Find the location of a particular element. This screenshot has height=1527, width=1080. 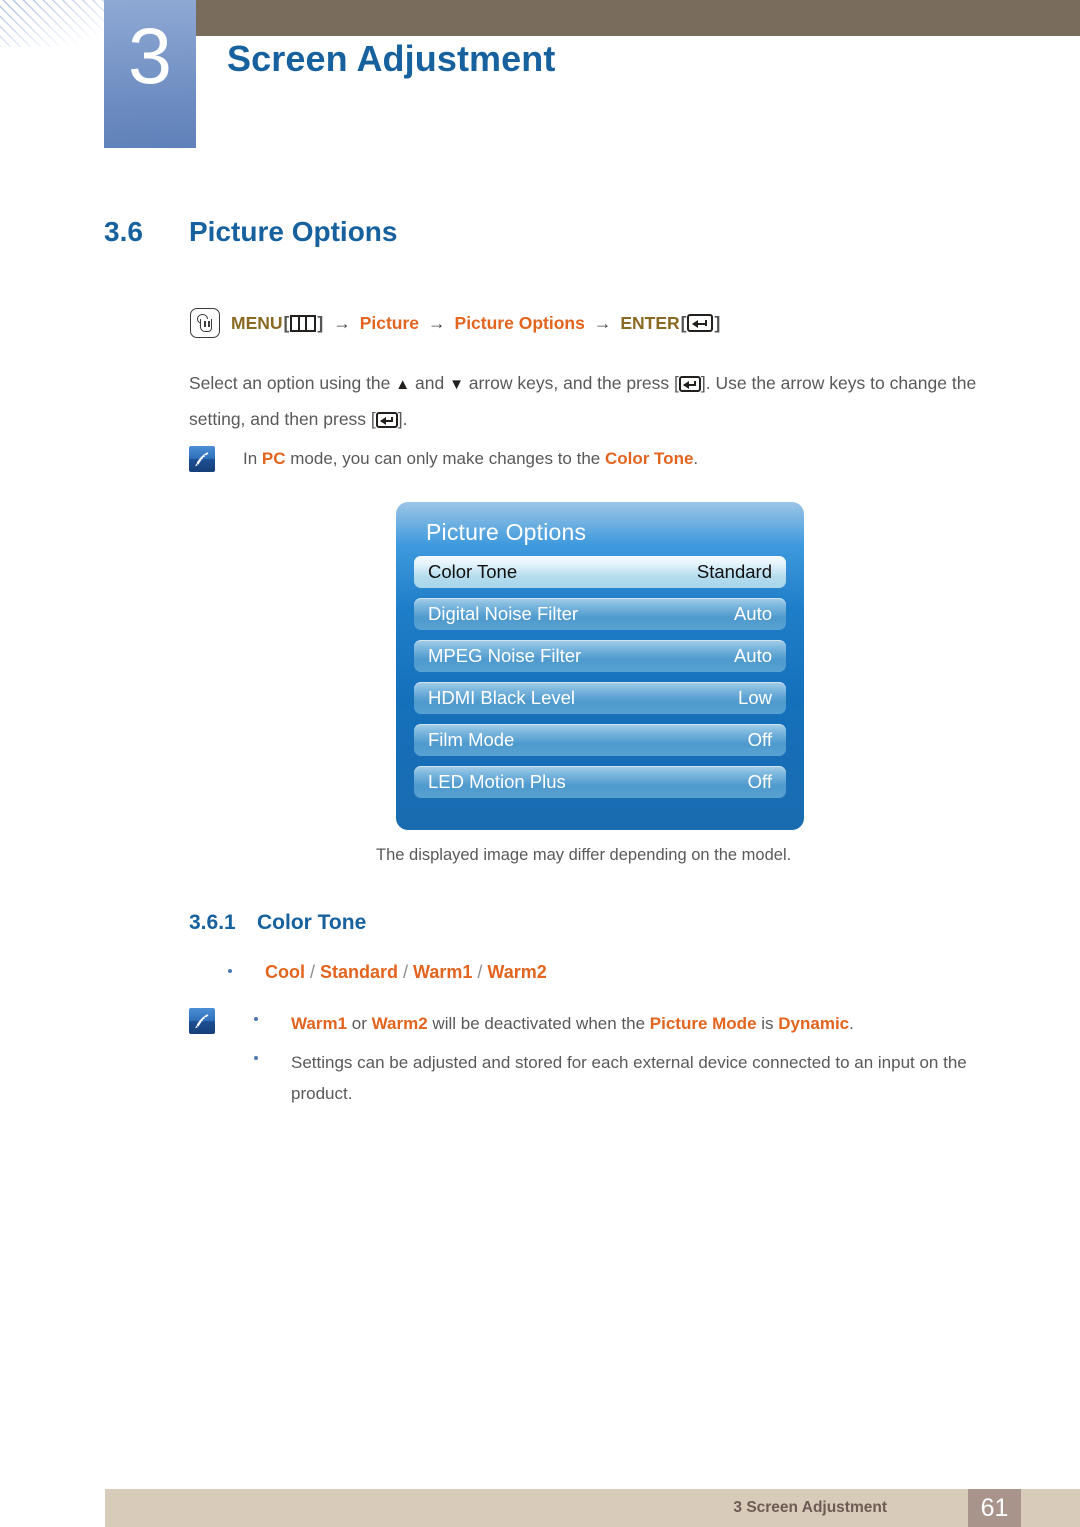

up-arrow-icon: ▲ is located at coordinates (403, 384).